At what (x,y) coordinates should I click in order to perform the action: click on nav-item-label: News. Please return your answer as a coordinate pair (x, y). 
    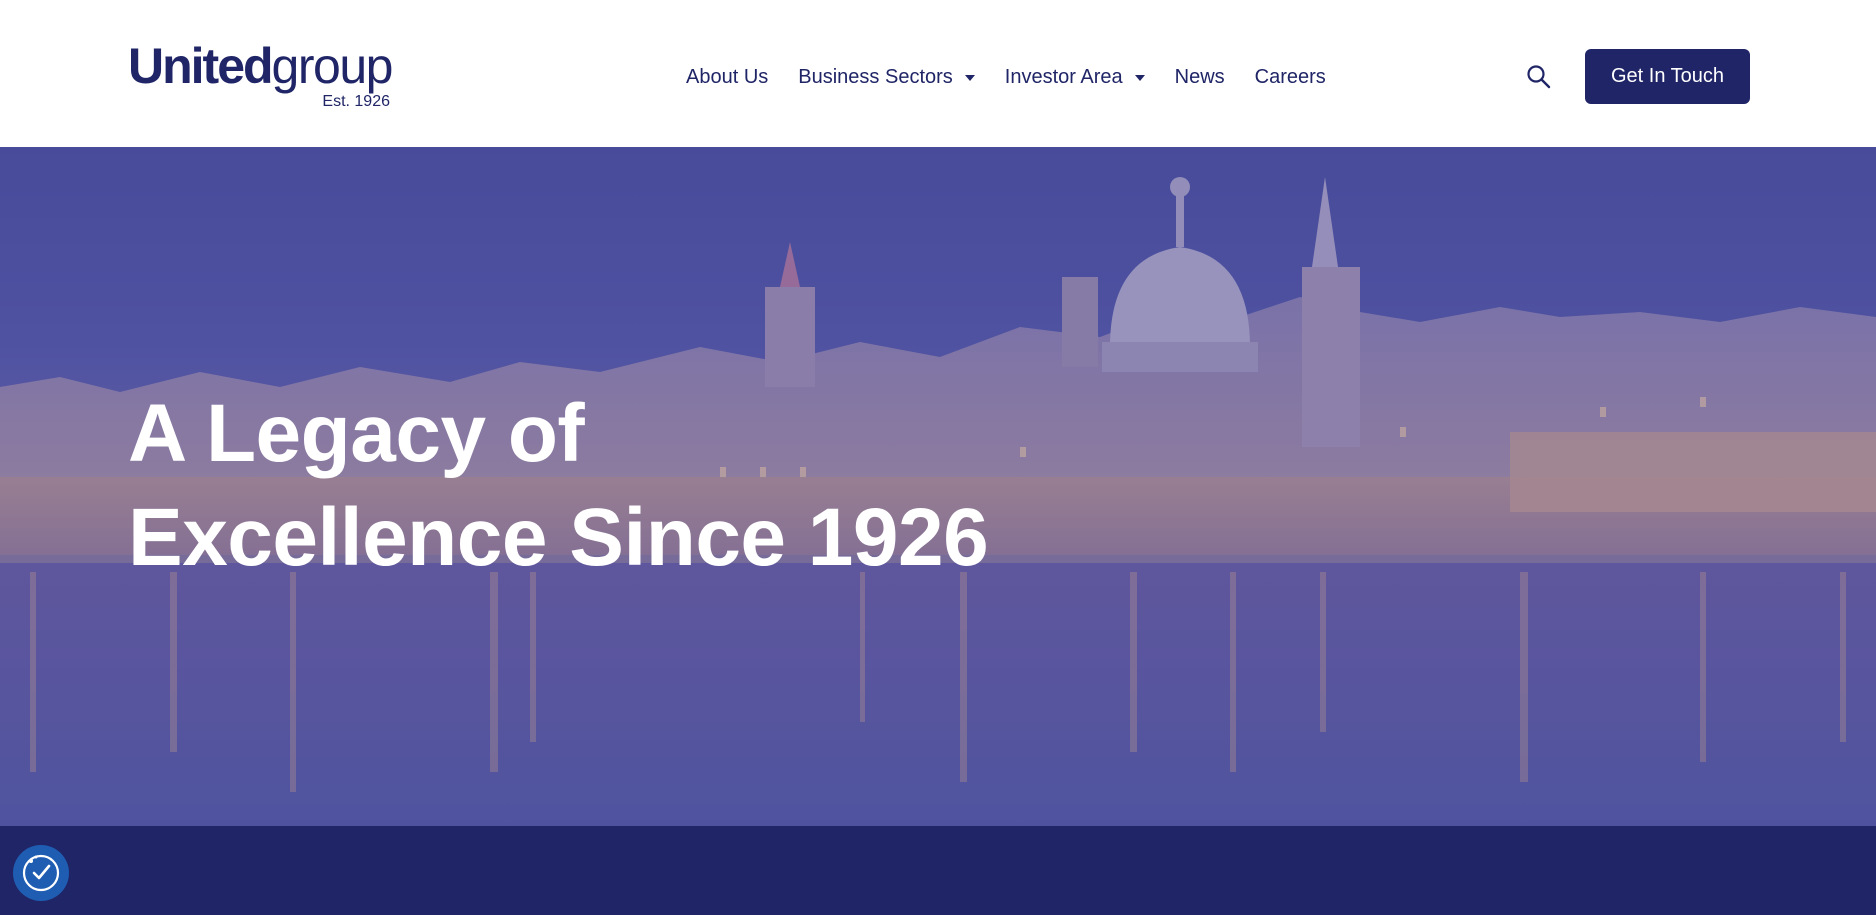
    Looking at the image, I should click on (1199, 77).